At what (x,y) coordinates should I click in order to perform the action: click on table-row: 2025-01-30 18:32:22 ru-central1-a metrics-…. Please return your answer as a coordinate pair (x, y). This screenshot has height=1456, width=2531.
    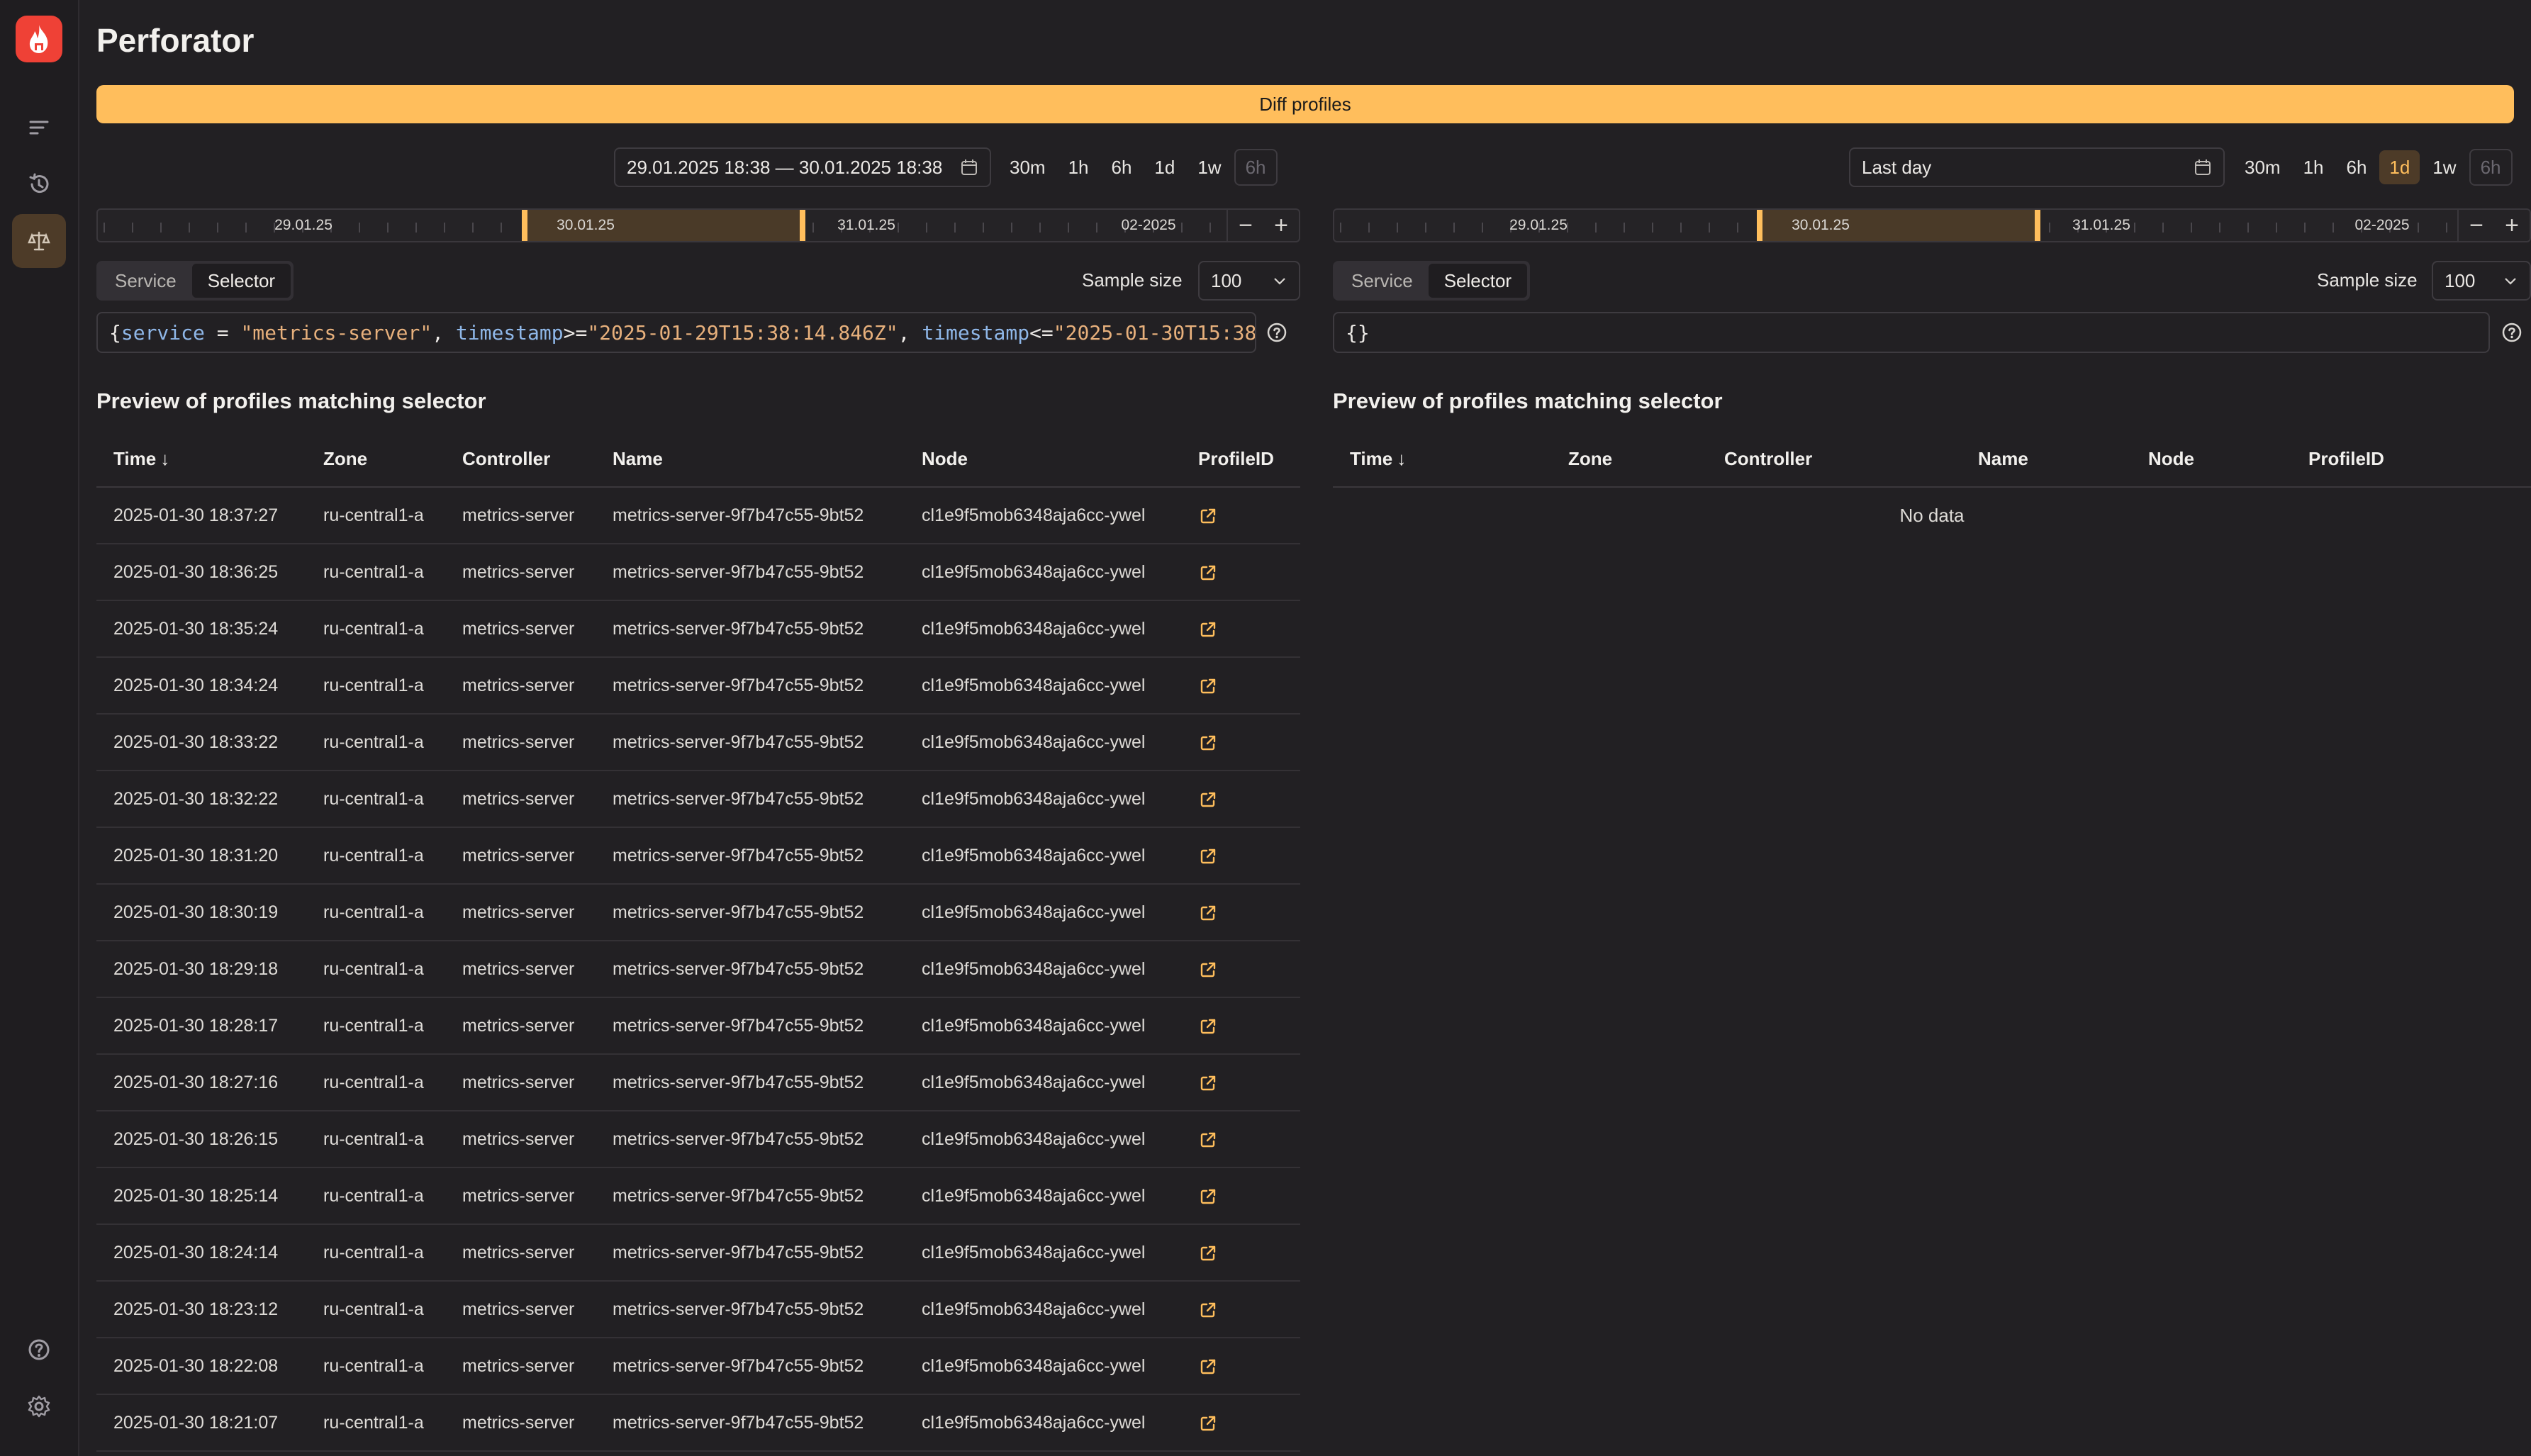
    Looking at the image, I should click on (698, 800).